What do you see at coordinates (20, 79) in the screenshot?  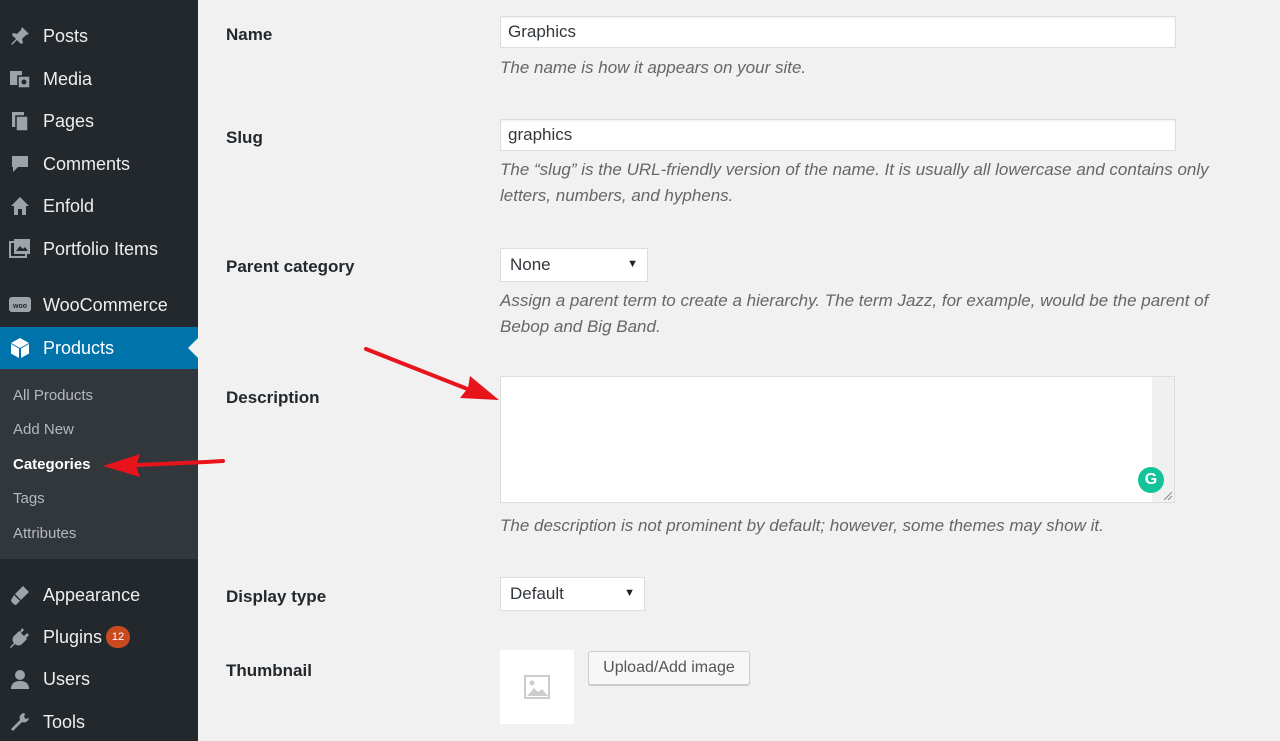 I see `media-icon` at bounding box center [20, 79].